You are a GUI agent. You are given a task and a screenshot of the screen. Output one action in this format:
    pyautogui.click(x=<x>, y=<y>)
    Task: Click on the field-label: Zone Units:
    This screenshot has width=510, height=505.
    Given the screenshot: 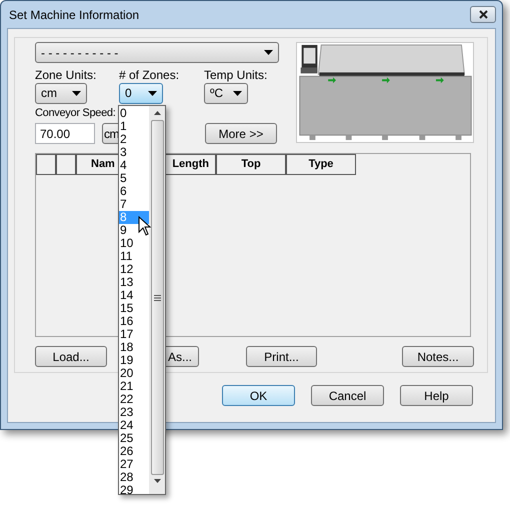 What is the action you would take?
    pyautogui.click(x=66, y=75)
    